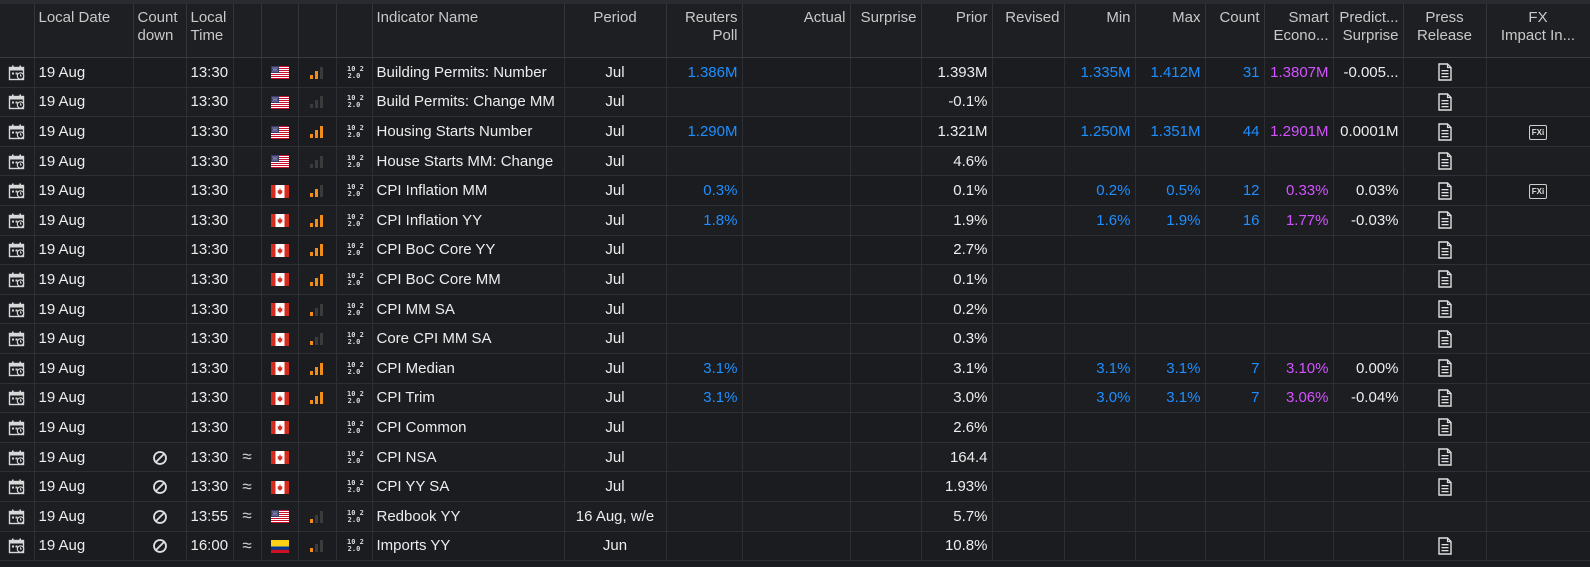 Image resolution: width=1590 pixels, height=567 pixels. I want to click on fx-impact-icon: FXi, so click(1538, 191).